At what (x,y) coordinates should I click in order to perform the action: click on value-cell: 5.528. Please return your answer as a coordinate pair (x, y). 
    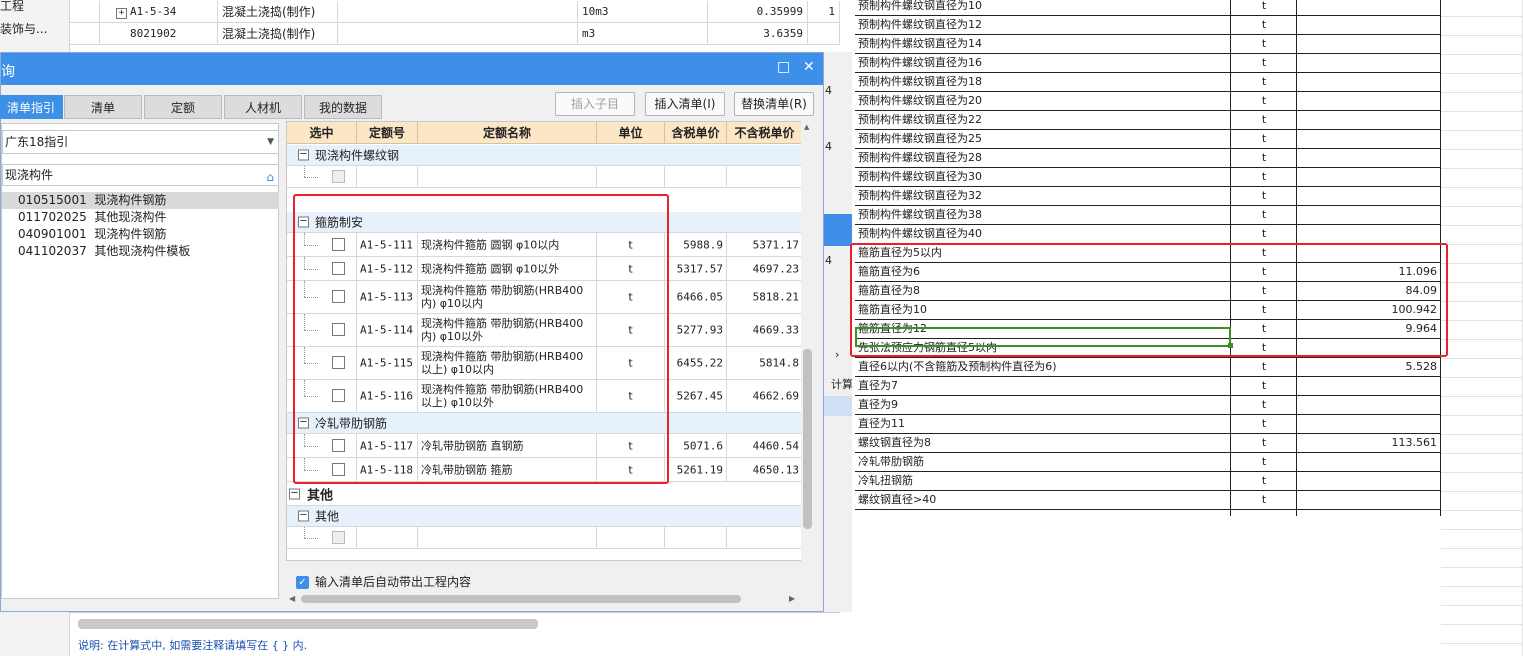
    Looking at the image, I should click on (1368, 367).